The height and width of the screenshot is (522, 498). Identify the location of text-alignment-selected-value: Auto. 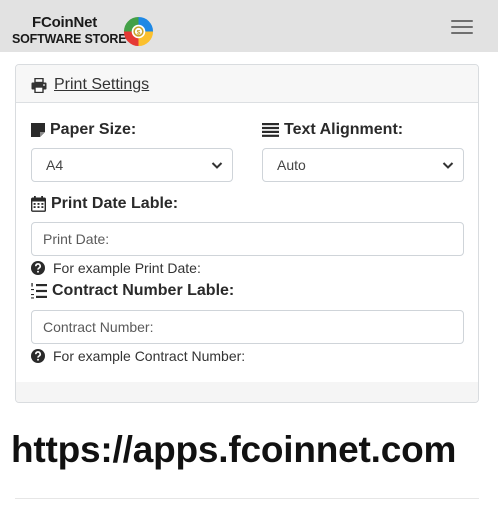
(291, 165).